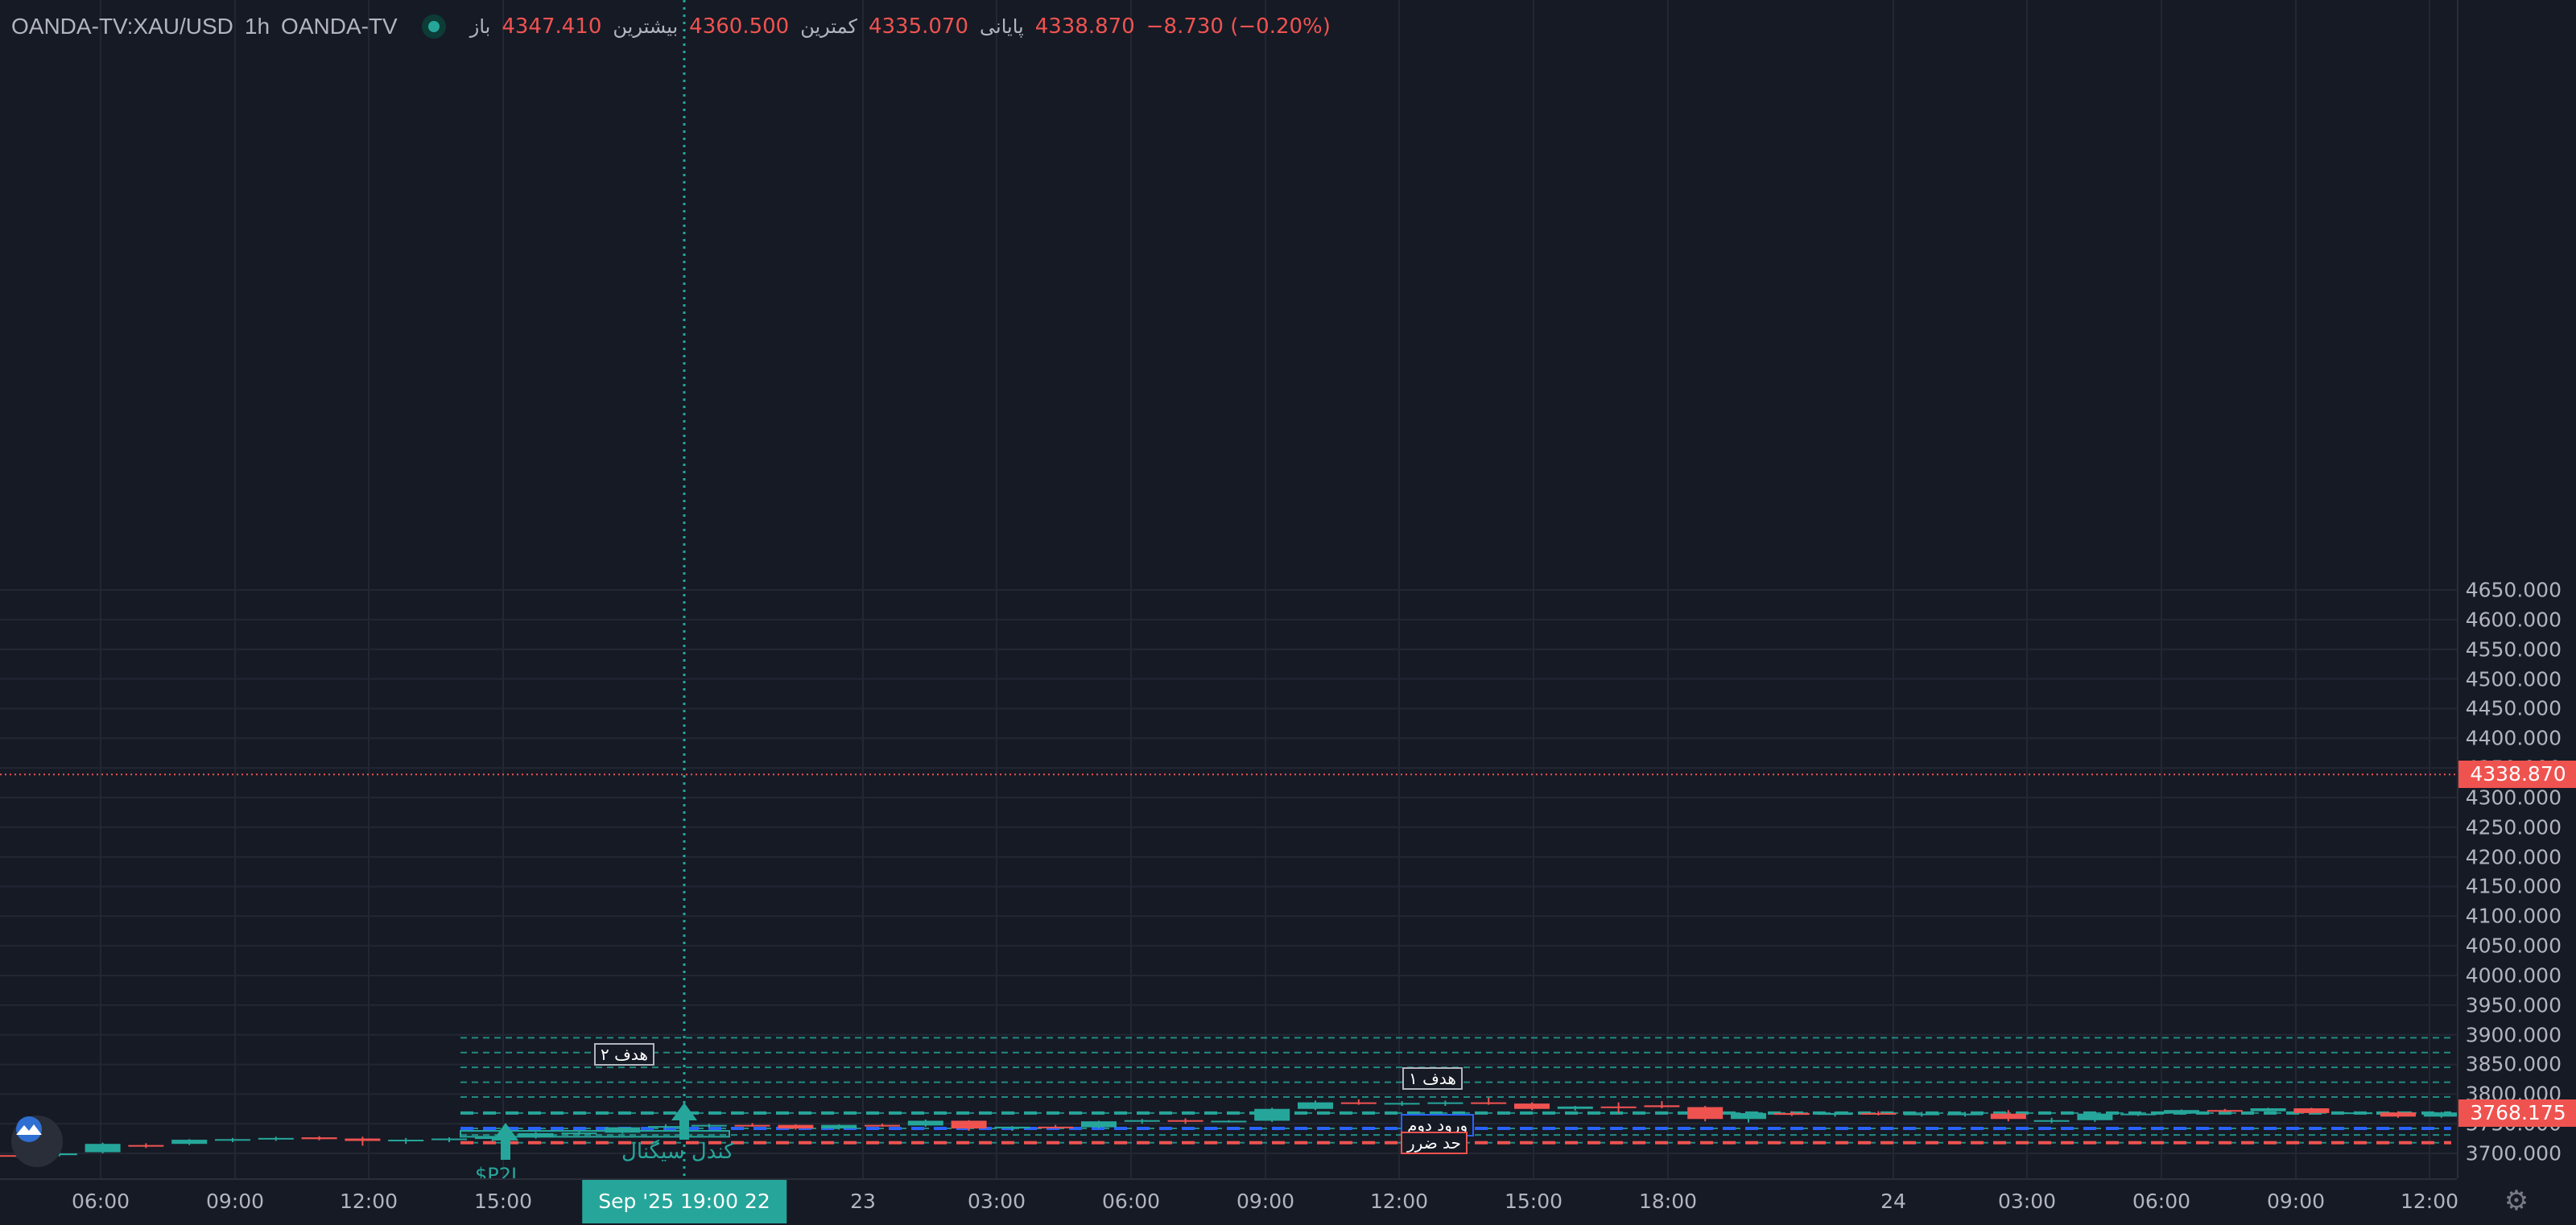 Image resolution: width=2576 pixels, height=1225 pixels. I want to click on price-tick-label: 4250.000, so click(2513, 827).